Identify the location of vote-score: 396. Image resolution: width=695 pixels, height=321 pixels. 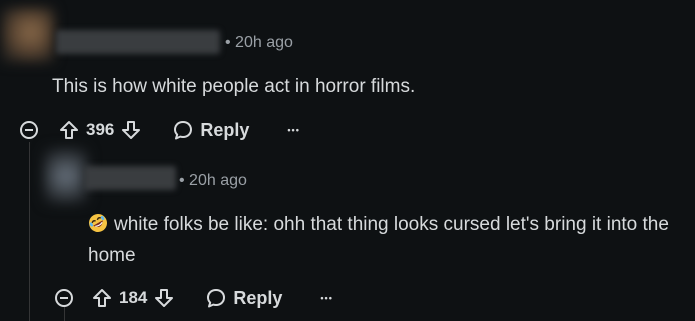
(100, 129).